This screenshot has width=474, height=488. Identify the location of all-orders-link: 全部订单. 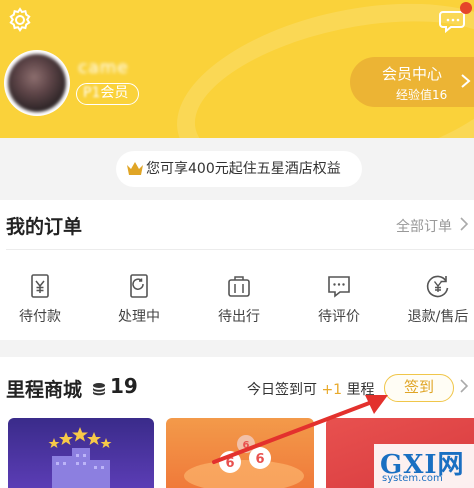
(424, 226).